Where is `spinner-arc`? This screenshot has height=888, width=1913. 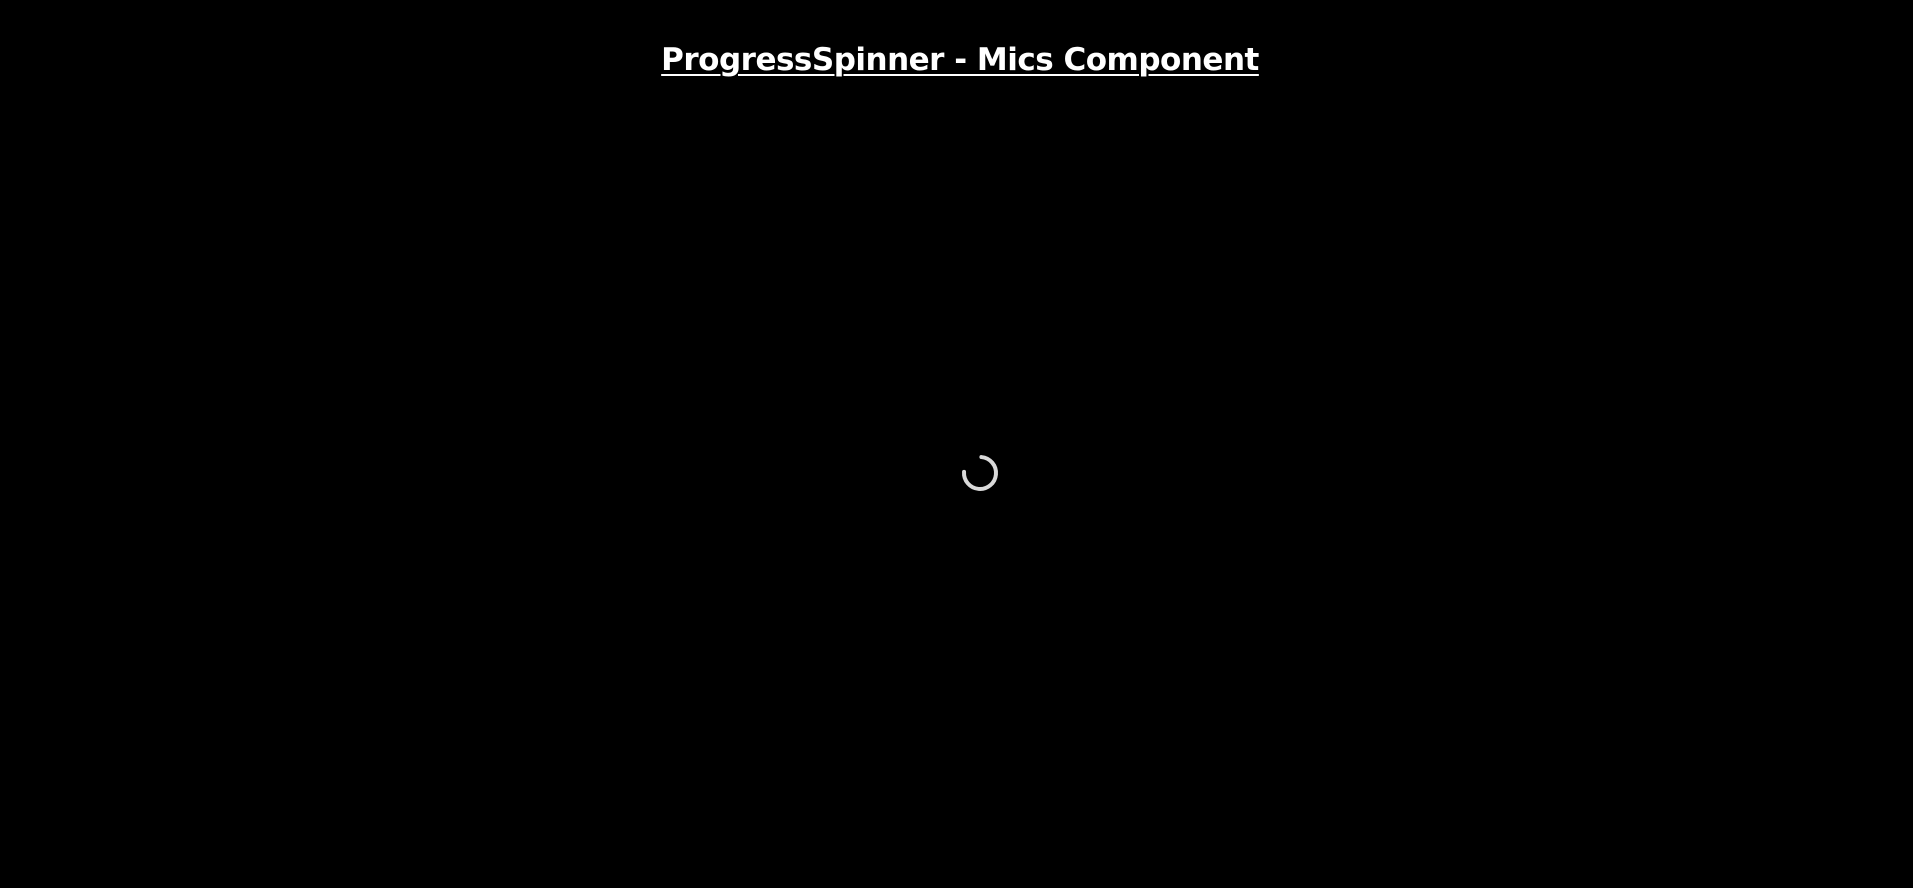
spinner-arc is located at coordinates (980, 473).